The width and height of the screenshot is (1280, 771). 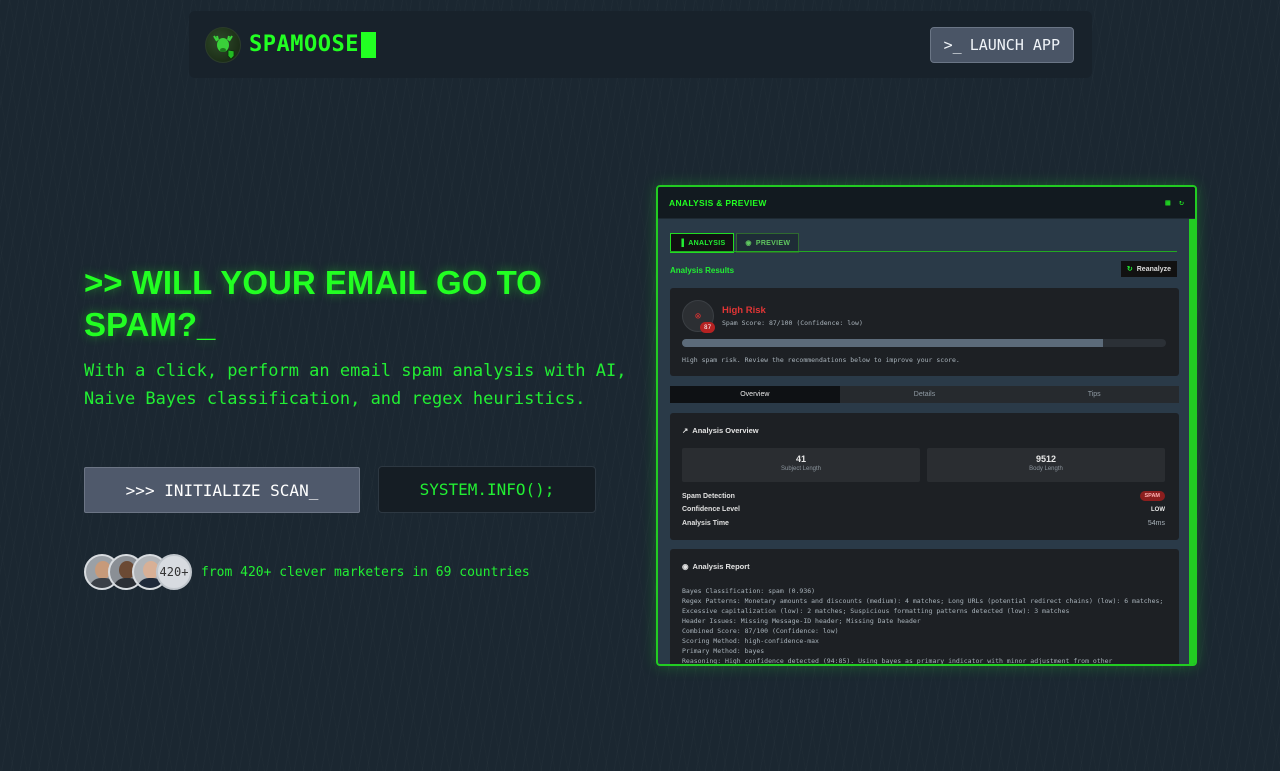 I want to click on risk-score: Spam Score: 87/100 (Confidence: low), so click(x=792, y=323).